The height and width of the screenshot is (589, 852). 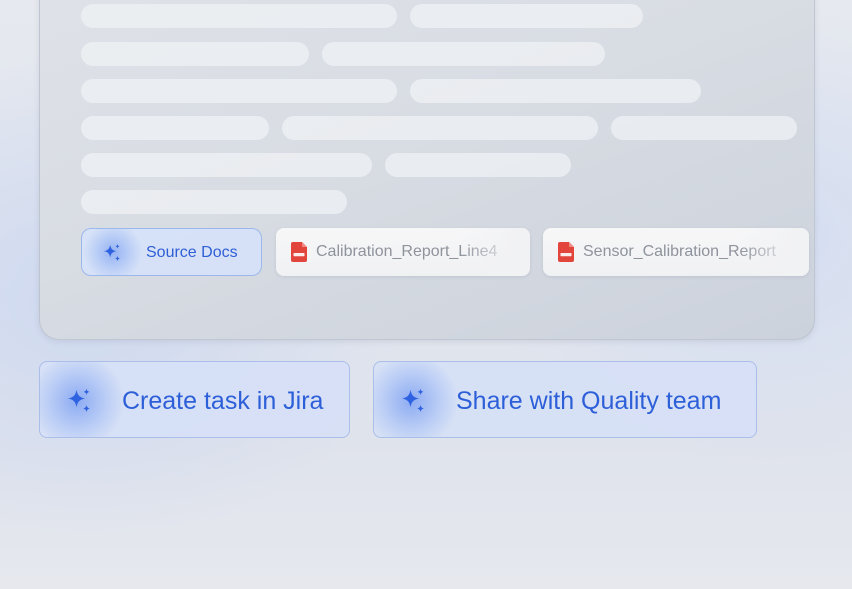 I want to click on source-docs-chip: Source Docs, so click(x=171, y=252).